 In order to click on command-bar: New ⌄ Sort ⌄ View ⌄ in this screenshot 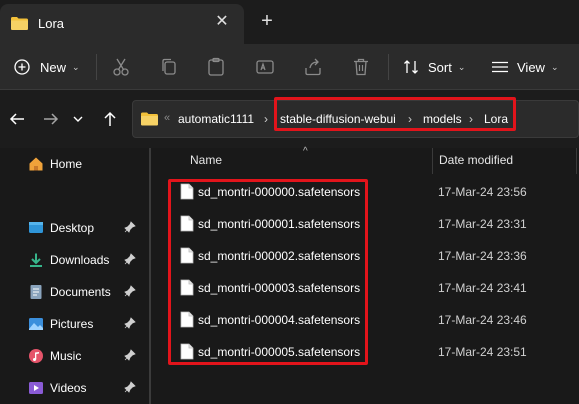, I will do `click(289, 67)`.